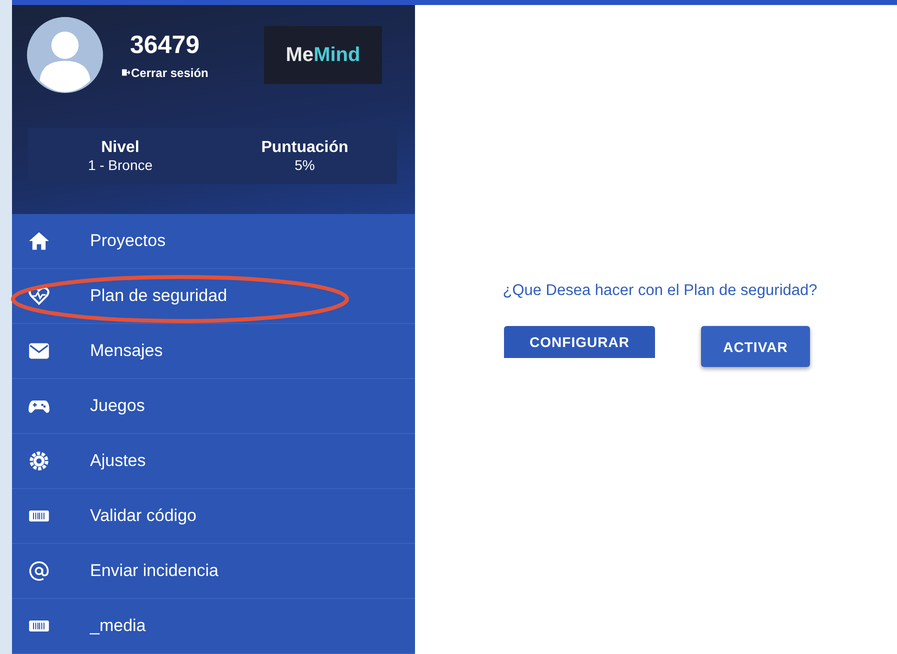 This screenshot has height=654, width=897. Describe the element at coordinates (39, 461) in the screenshot. I see `settings-icon` at that location.